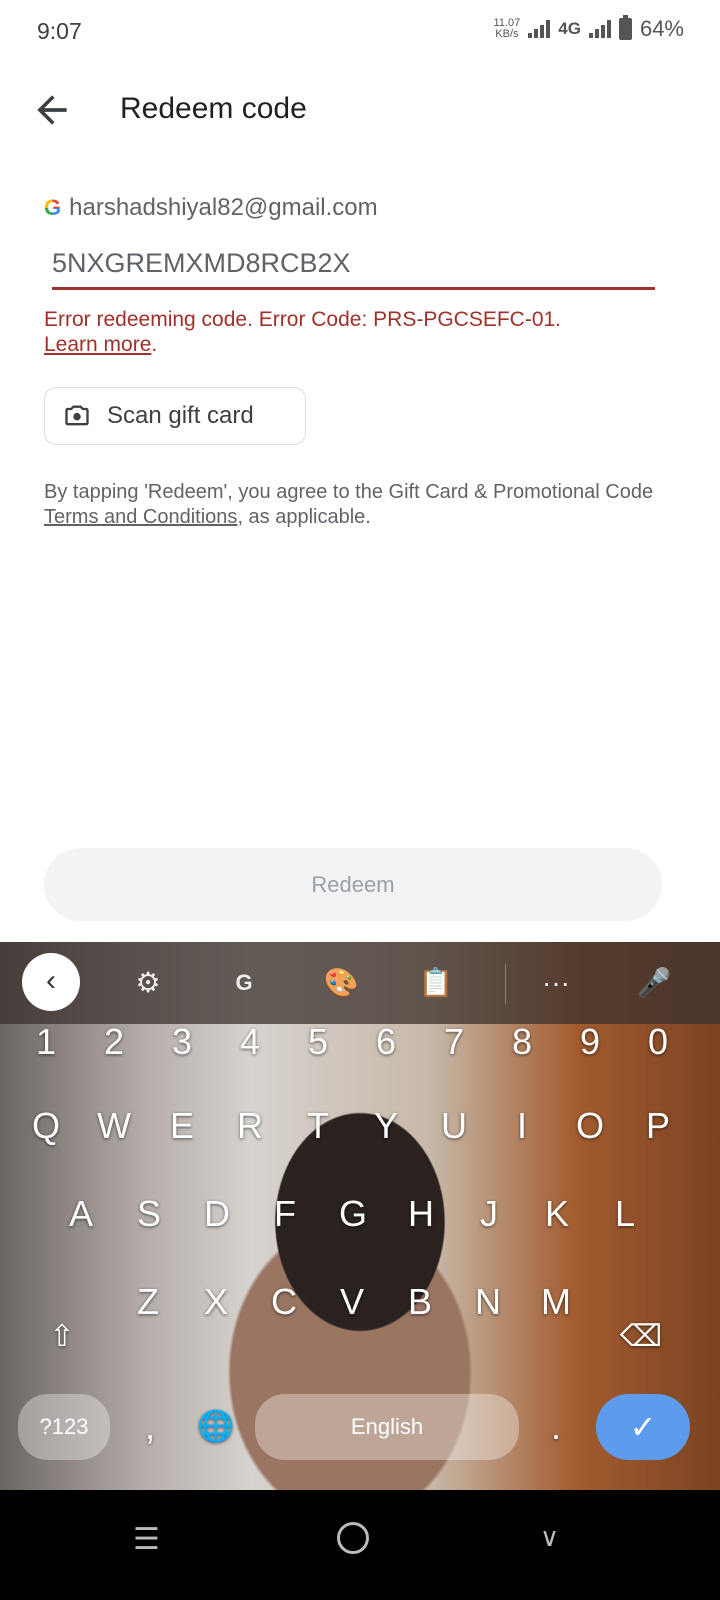 The image size is (720, 1600). Describe the element at coordinates (146, 1539) in the screenshot. I see `menu-icon: ☰` at that location.